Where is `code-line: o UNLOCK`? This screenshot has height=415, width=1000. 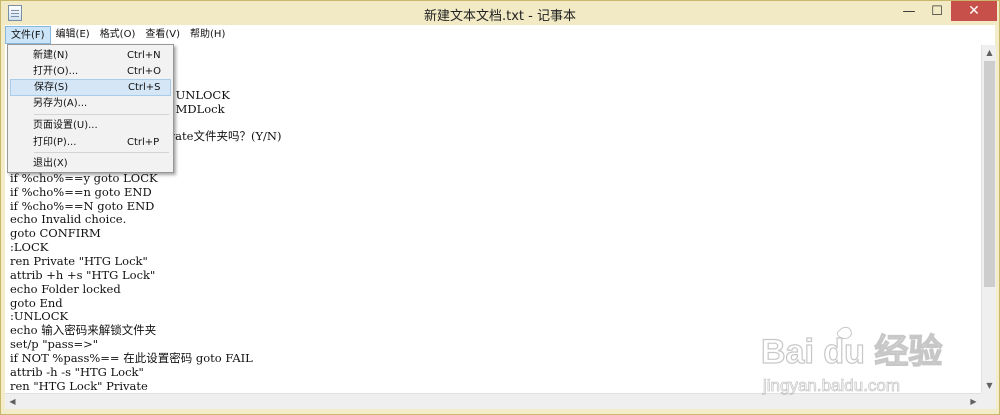 code-line: o UNLOCK is located at coordinates (197, 95).